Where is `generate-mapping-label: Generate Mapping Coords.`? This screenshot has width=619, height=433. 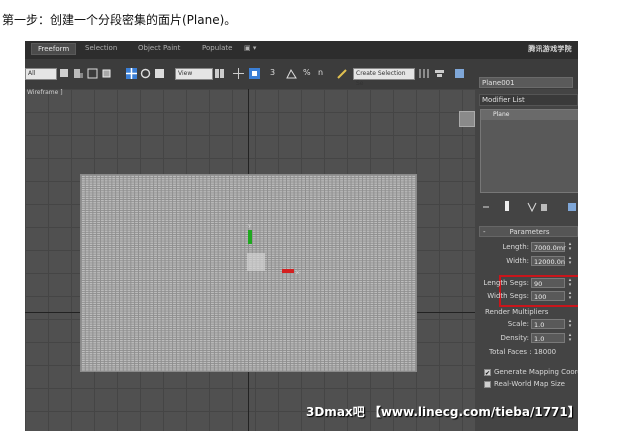
generate-mapping-label: Generate Mapping Coords. is located at coordinates (536, 372).